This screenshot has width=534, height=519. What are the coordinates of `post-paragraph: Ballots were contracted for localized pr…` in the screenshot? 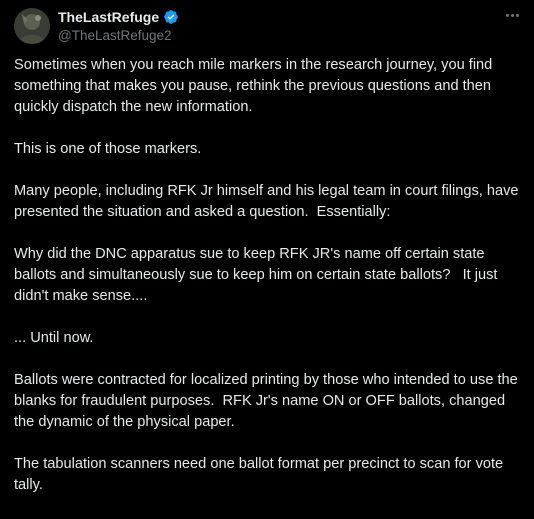 It's located at (268, 401).